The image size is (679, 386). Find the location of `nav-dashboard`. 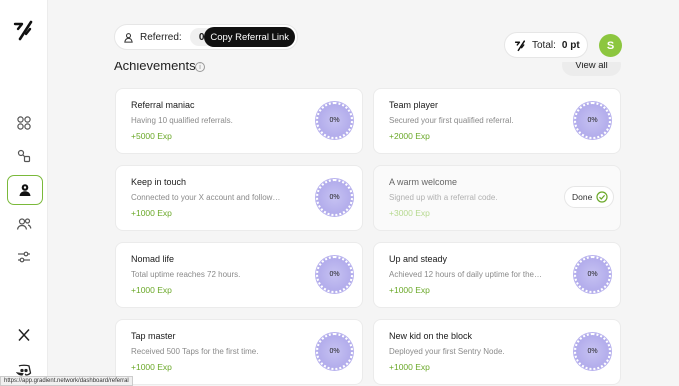

nav-dashboard is located at coordinates (24, 123).